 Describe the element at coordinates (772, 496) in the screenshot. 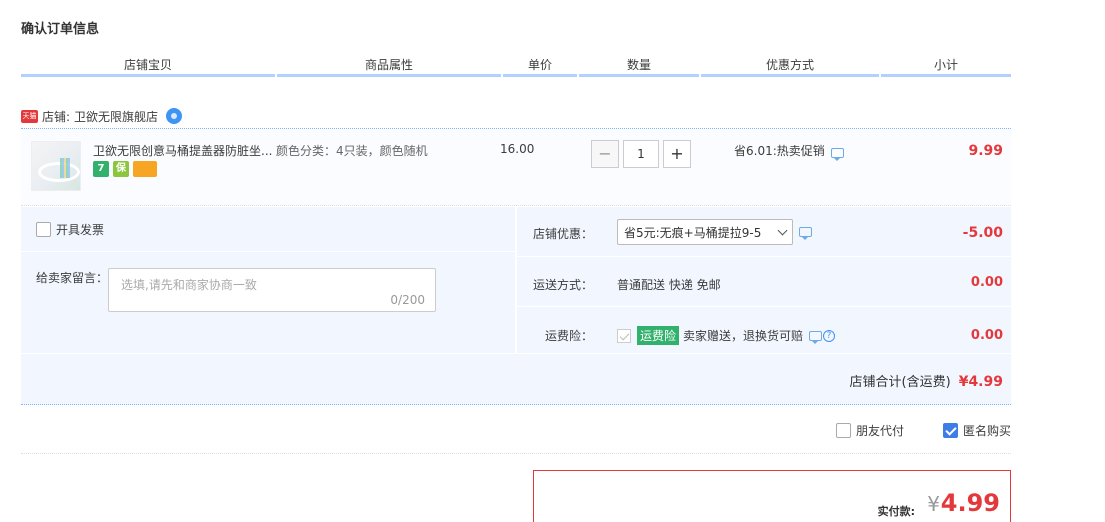

I see `payment-box: 实付款: ¥ 4.99` at that location.